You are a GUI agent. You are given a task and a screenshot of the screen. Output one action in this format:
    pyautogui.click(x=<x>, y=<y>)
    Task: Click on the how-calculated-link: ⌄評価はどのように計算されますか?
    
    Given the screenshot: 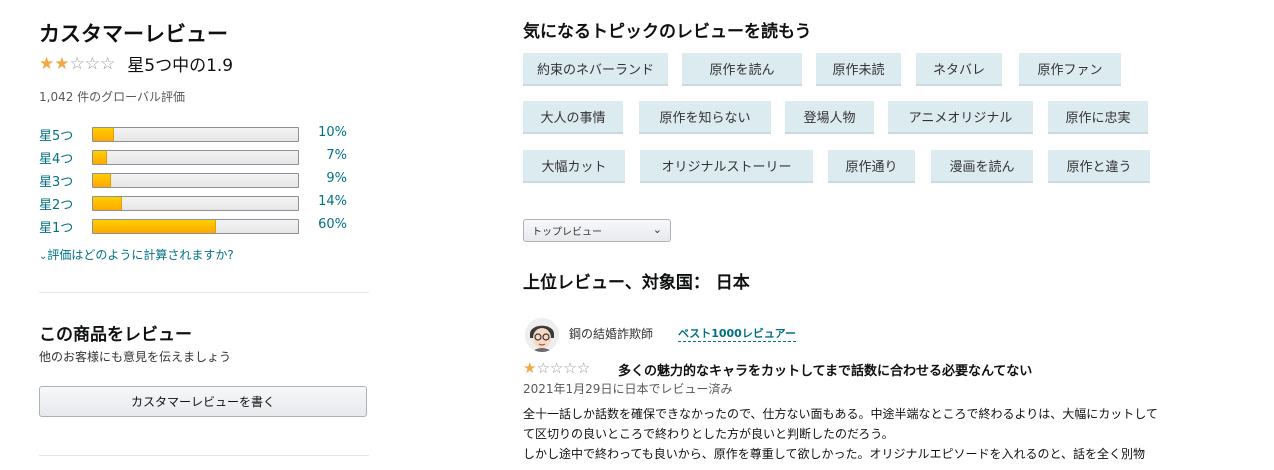 What is the action you would take?
    pyautogui.click(x=136, y=254)
    